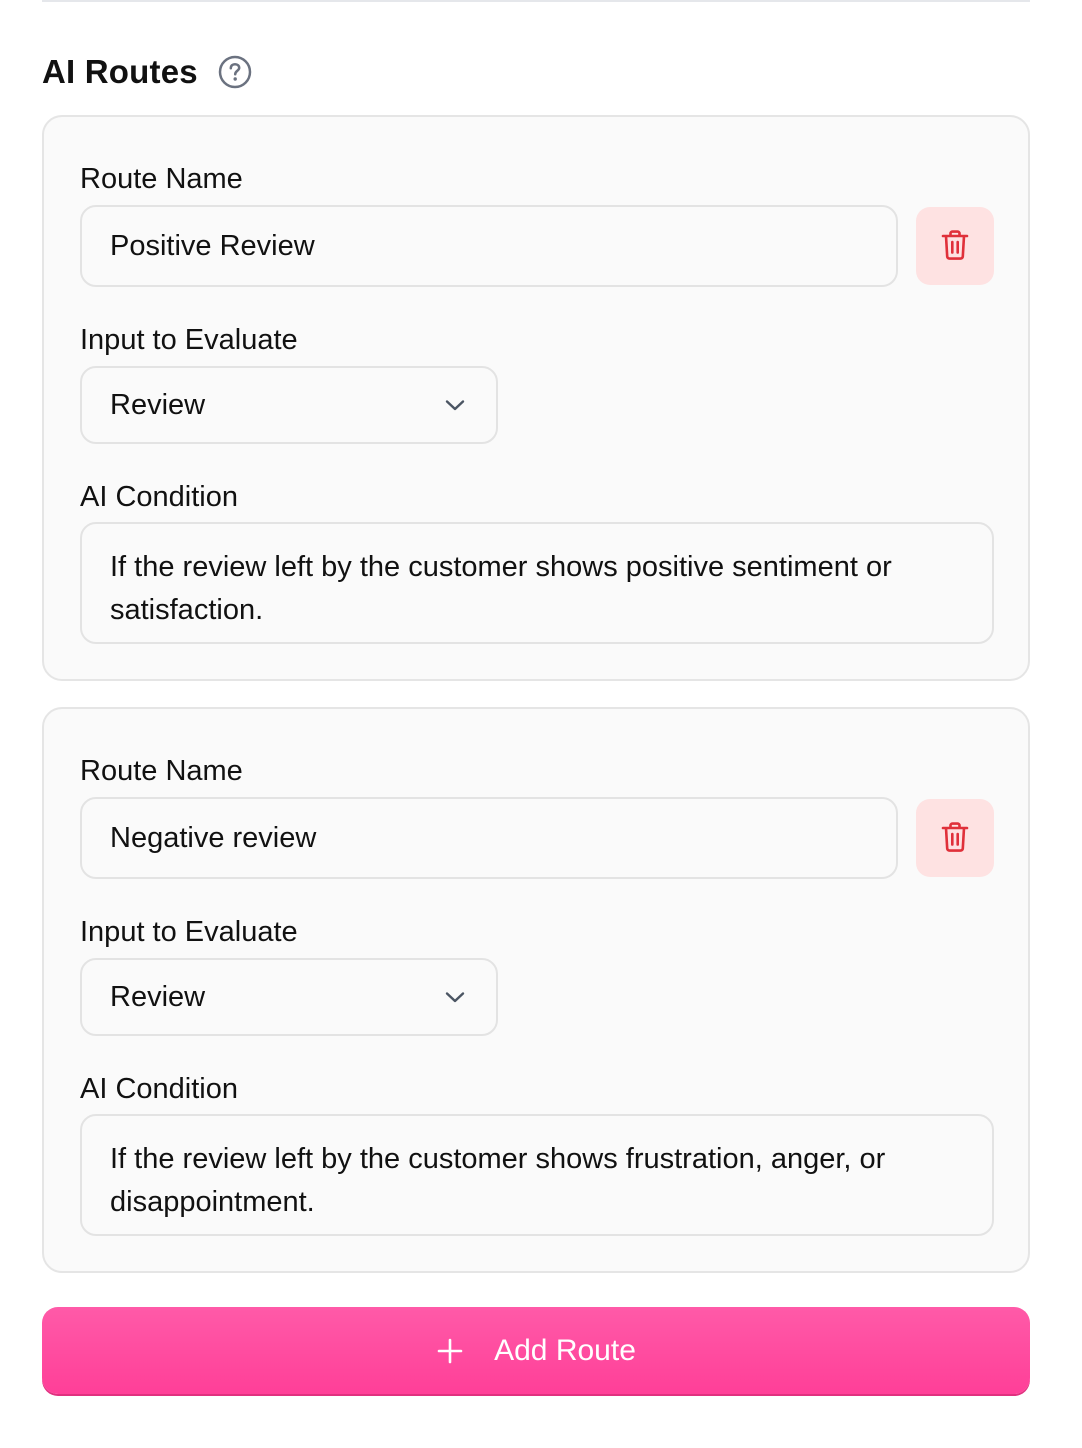 Image resolution: width=1082 pixels, height=1448 pixels. I want to click on add-route-button: Add Route, so click(536, 1350).